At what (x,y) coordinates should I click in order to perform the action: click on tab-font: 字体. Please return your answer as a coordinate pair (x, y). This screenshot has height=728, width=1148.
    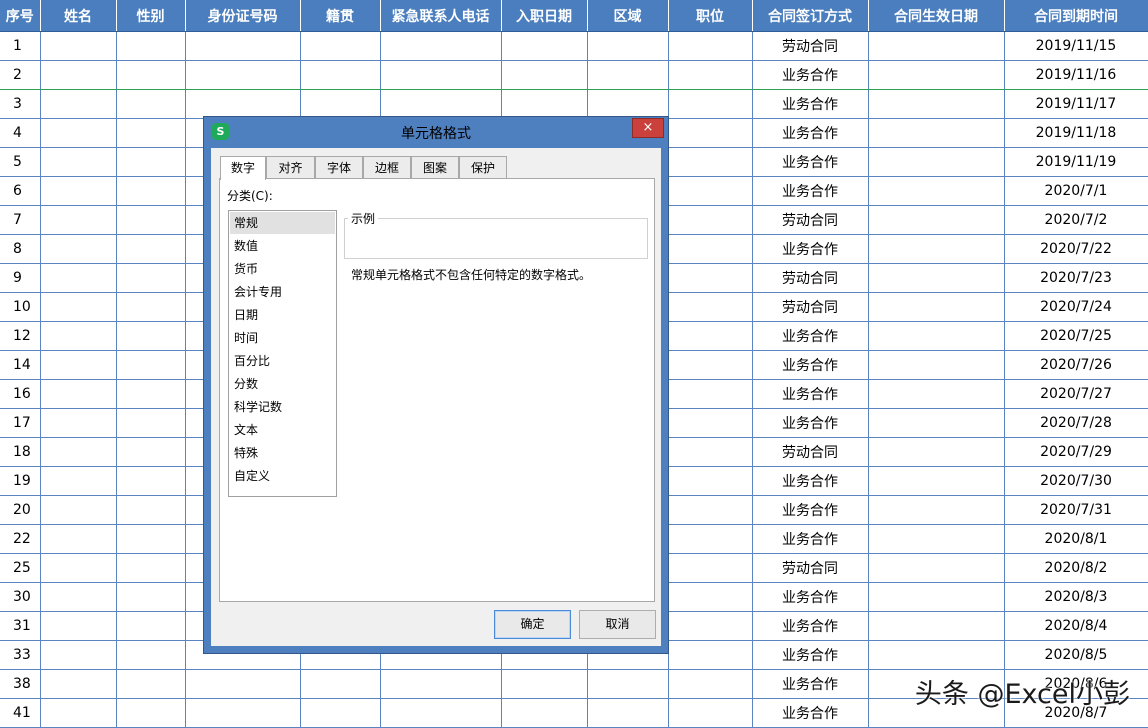
    Looking at the image, I should click on (339, 167).